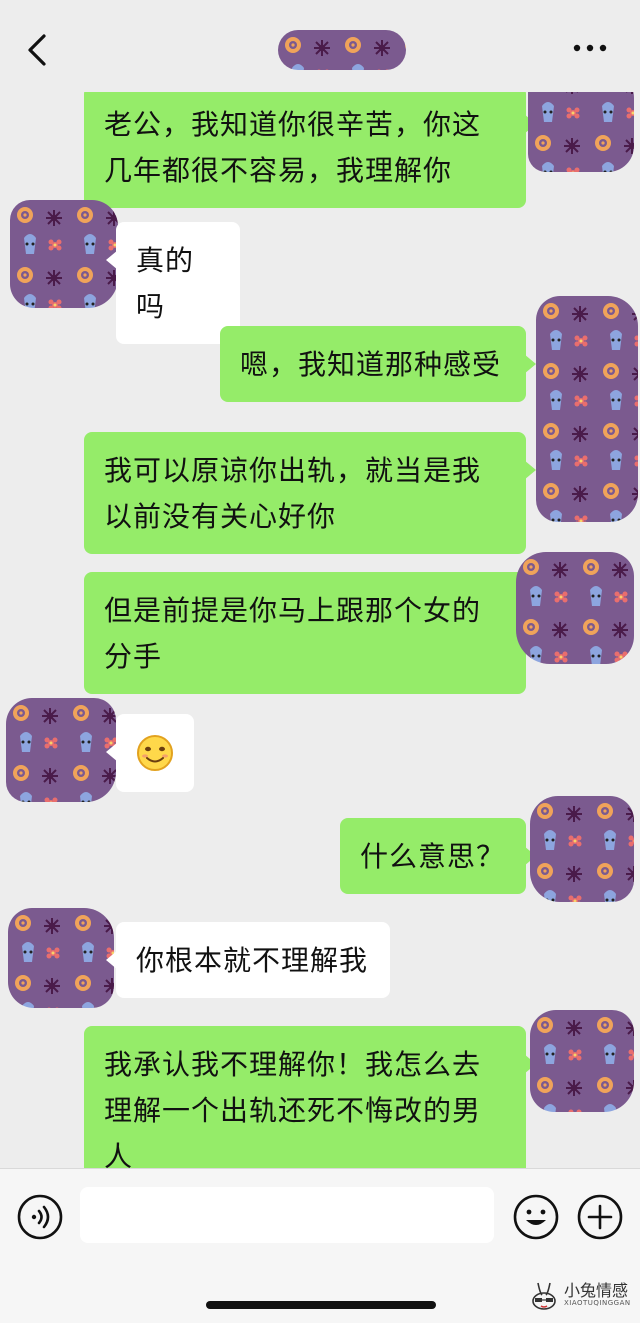  What do you see at coordinates (536, 1217) in the screenshot?
I see `emoji-icon` at bounding box center [536, 1217].